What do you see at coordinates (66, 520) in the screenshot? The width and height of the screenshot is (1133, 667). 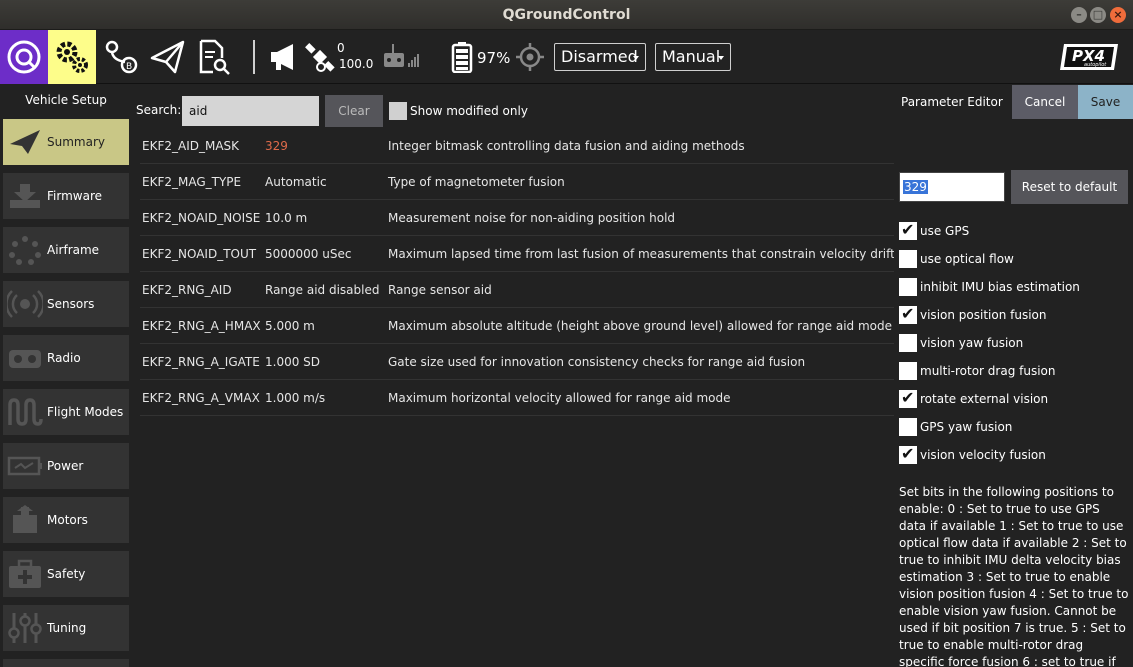 I see `sidebar-item-motors: Motors` at bounding box center [66, 520].